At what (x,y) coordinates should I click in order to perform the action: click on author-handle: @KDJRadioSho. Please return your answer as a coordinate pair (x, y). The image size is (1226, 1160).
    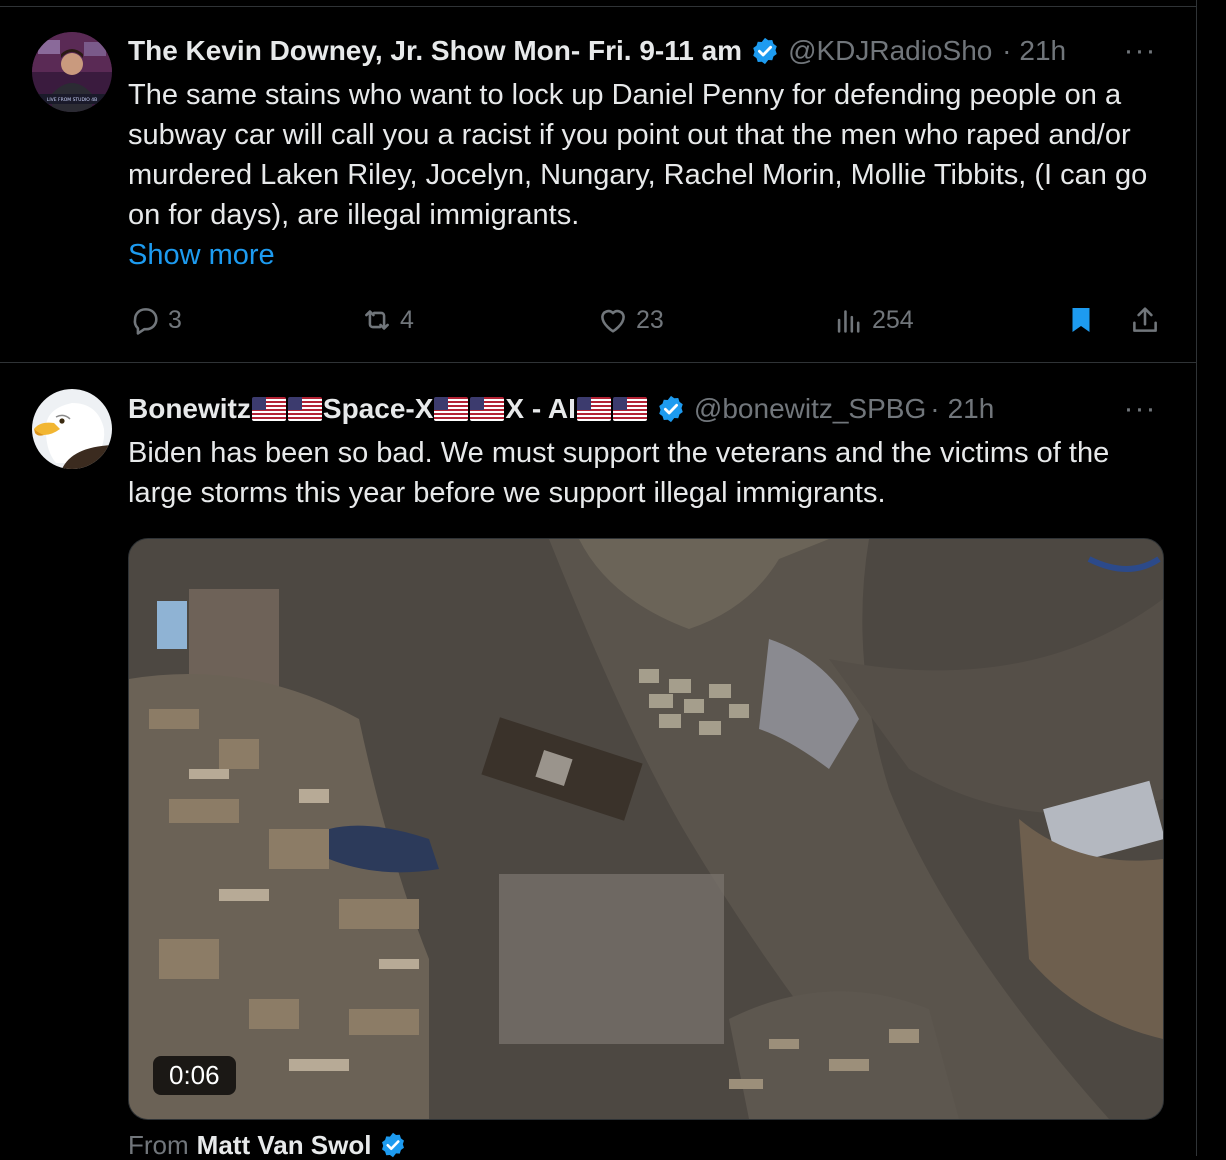
    Looking at the image, I should click on (893, 51).